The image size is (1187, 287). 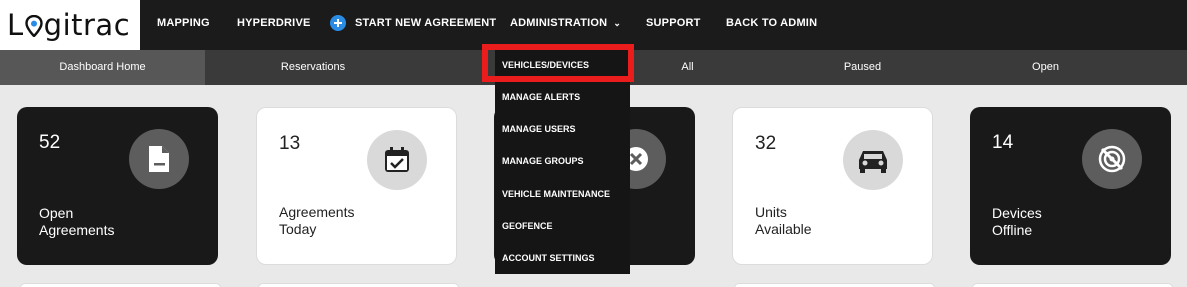 I want to click on card-value: 14, so click(x=1003, y=142).